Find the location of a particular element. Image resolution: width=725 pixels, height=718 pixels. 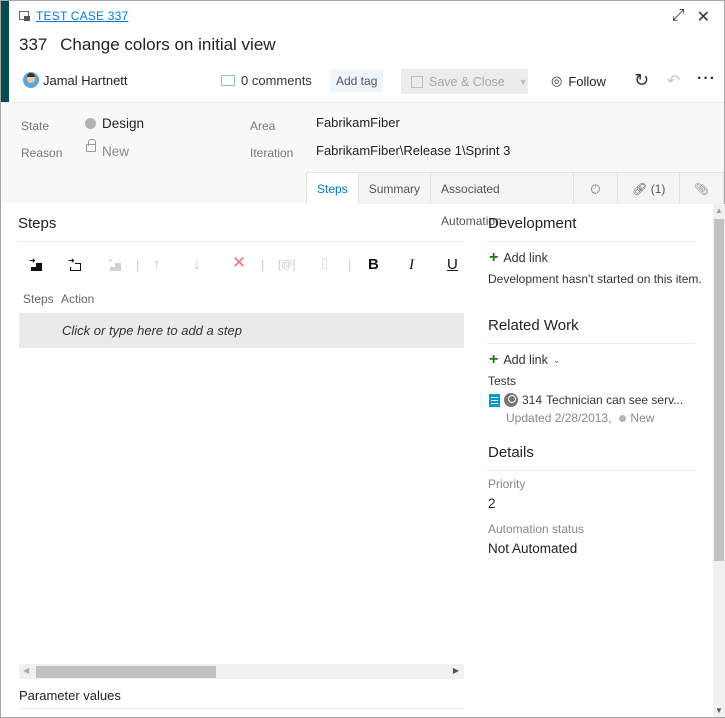

area-field: FabrikamFiber is located at coordinates (358, 122).